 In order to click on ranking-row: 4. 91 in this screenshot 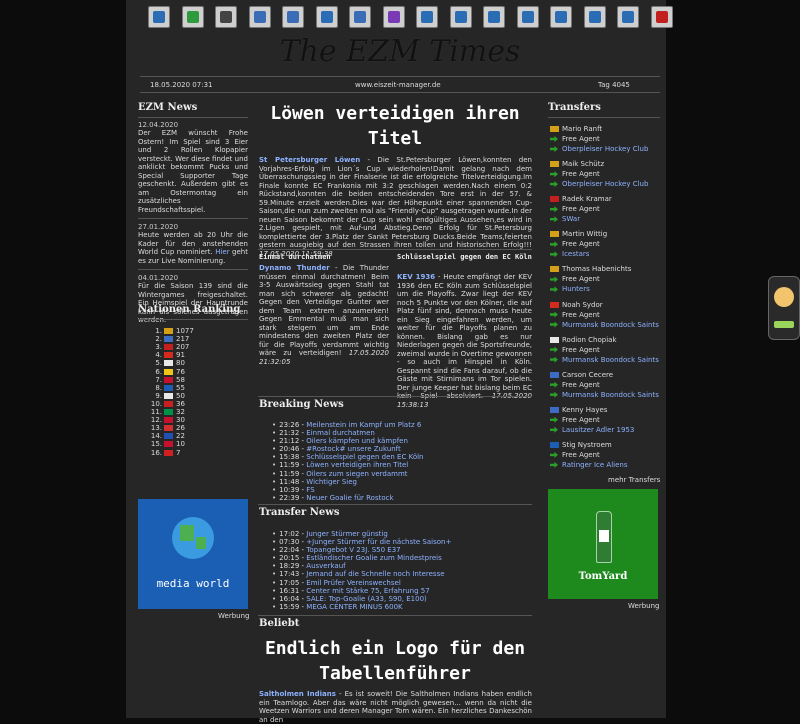, I will do `click(167, 355)`.